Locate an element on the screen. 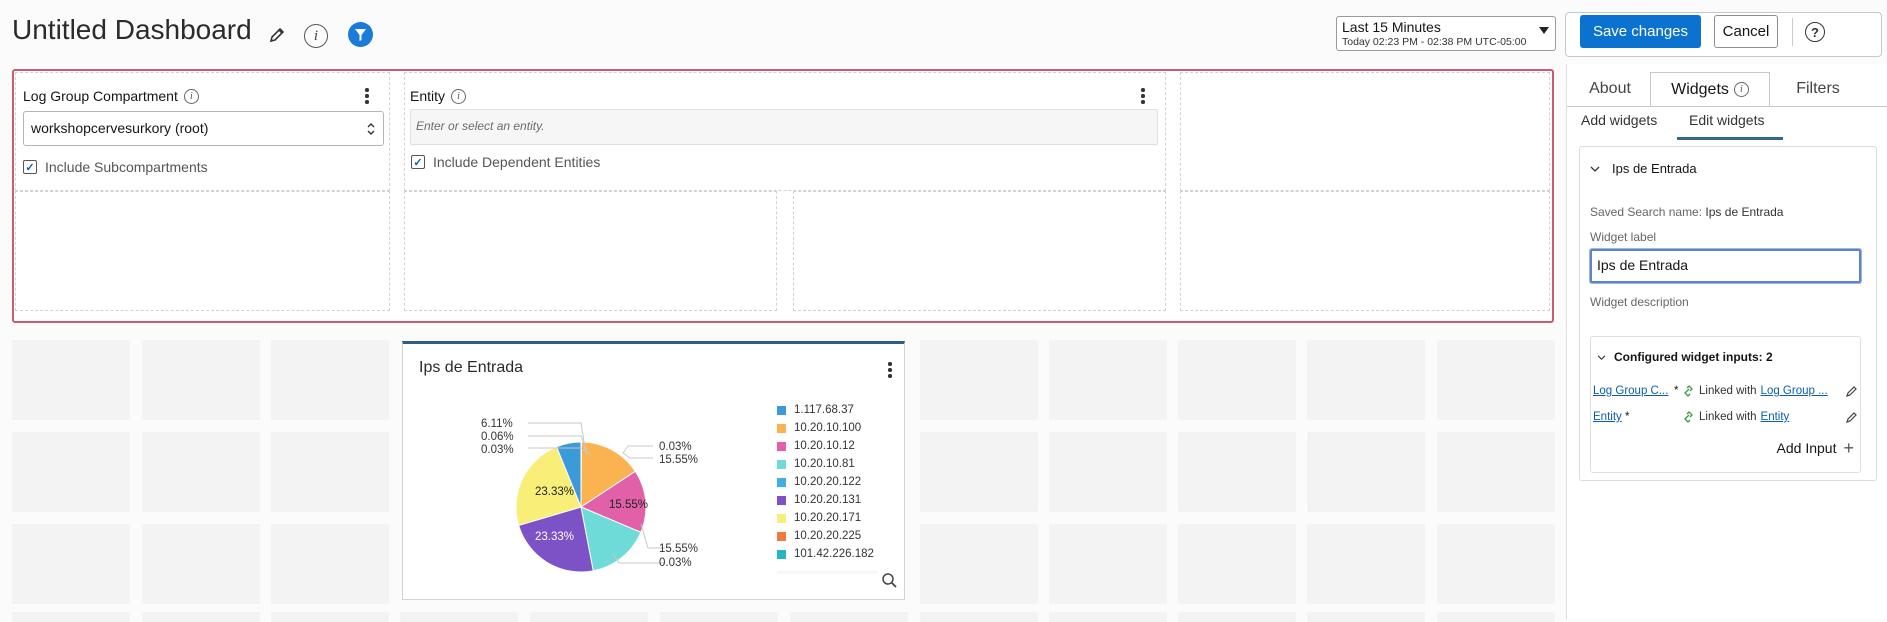 The width and height of the screenshot is (1887, 622). edit-title-pencil-icon is located at coordinates (277, 35).